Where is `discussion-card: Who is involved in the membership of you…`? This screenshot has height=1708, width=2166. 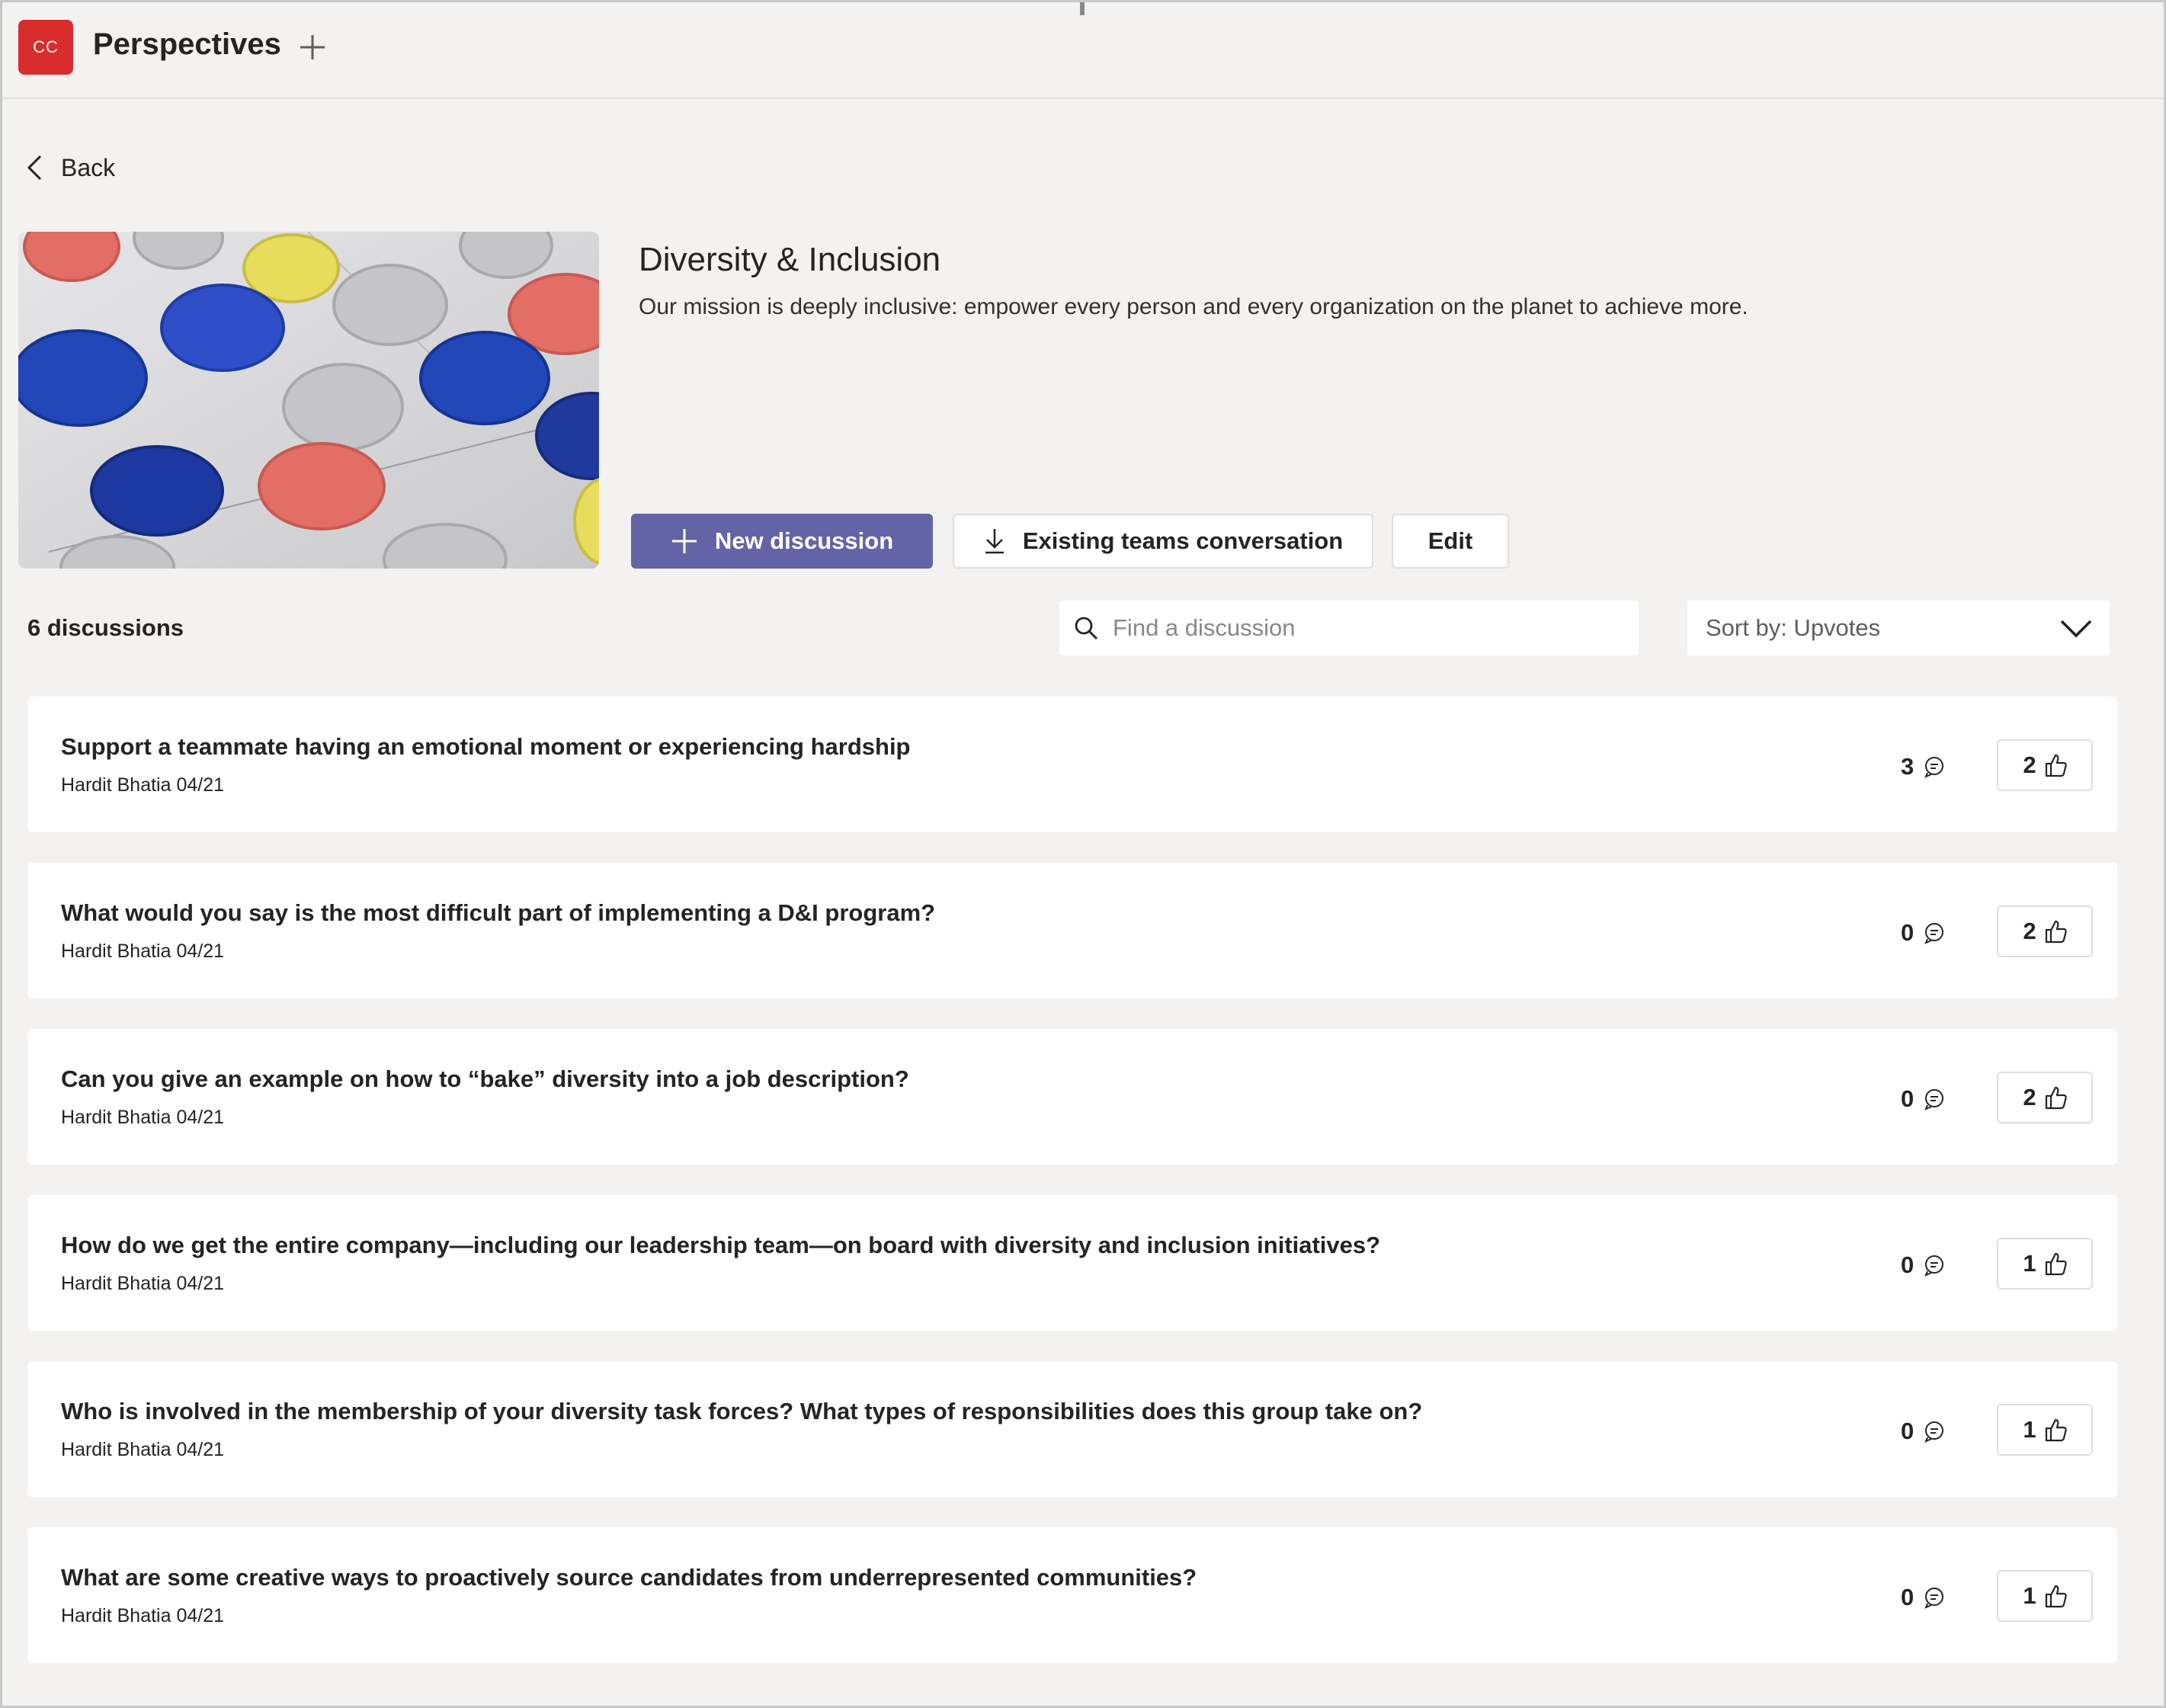 discussion-card: Who is involved in the membership of you… is located at coordinates (1072, 1429).